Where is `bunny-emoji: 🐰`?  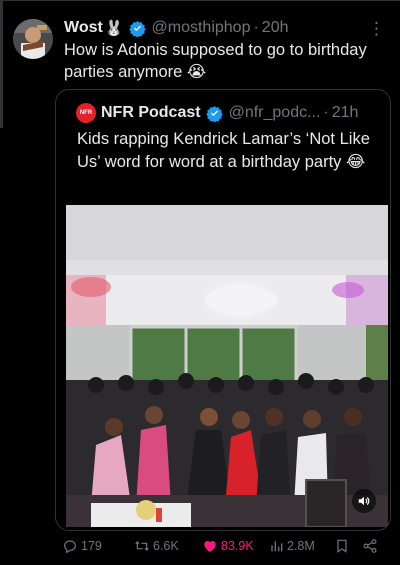 bunny-emoji: 🐰 is located at coordinates (114, 28).